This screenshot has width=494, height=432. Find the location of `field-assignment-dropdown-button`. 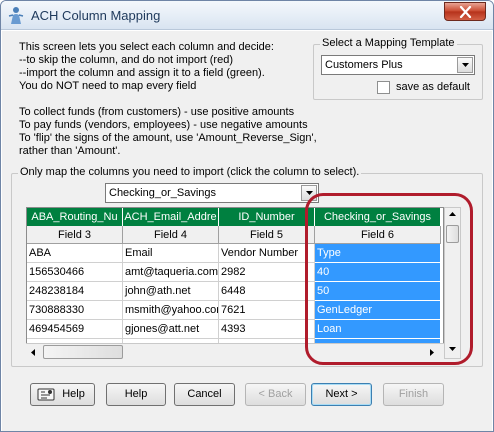

field-assignment-dropdown-button is located at coordinates (309, 193).